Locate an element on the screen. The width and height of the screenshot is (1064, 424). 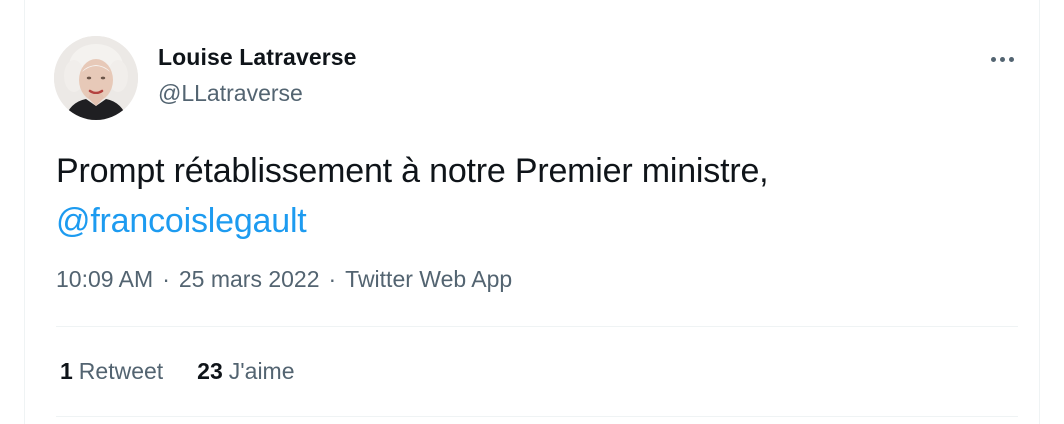
tweet-date: 25 mars 2022 is located at coordinates (249, 279).